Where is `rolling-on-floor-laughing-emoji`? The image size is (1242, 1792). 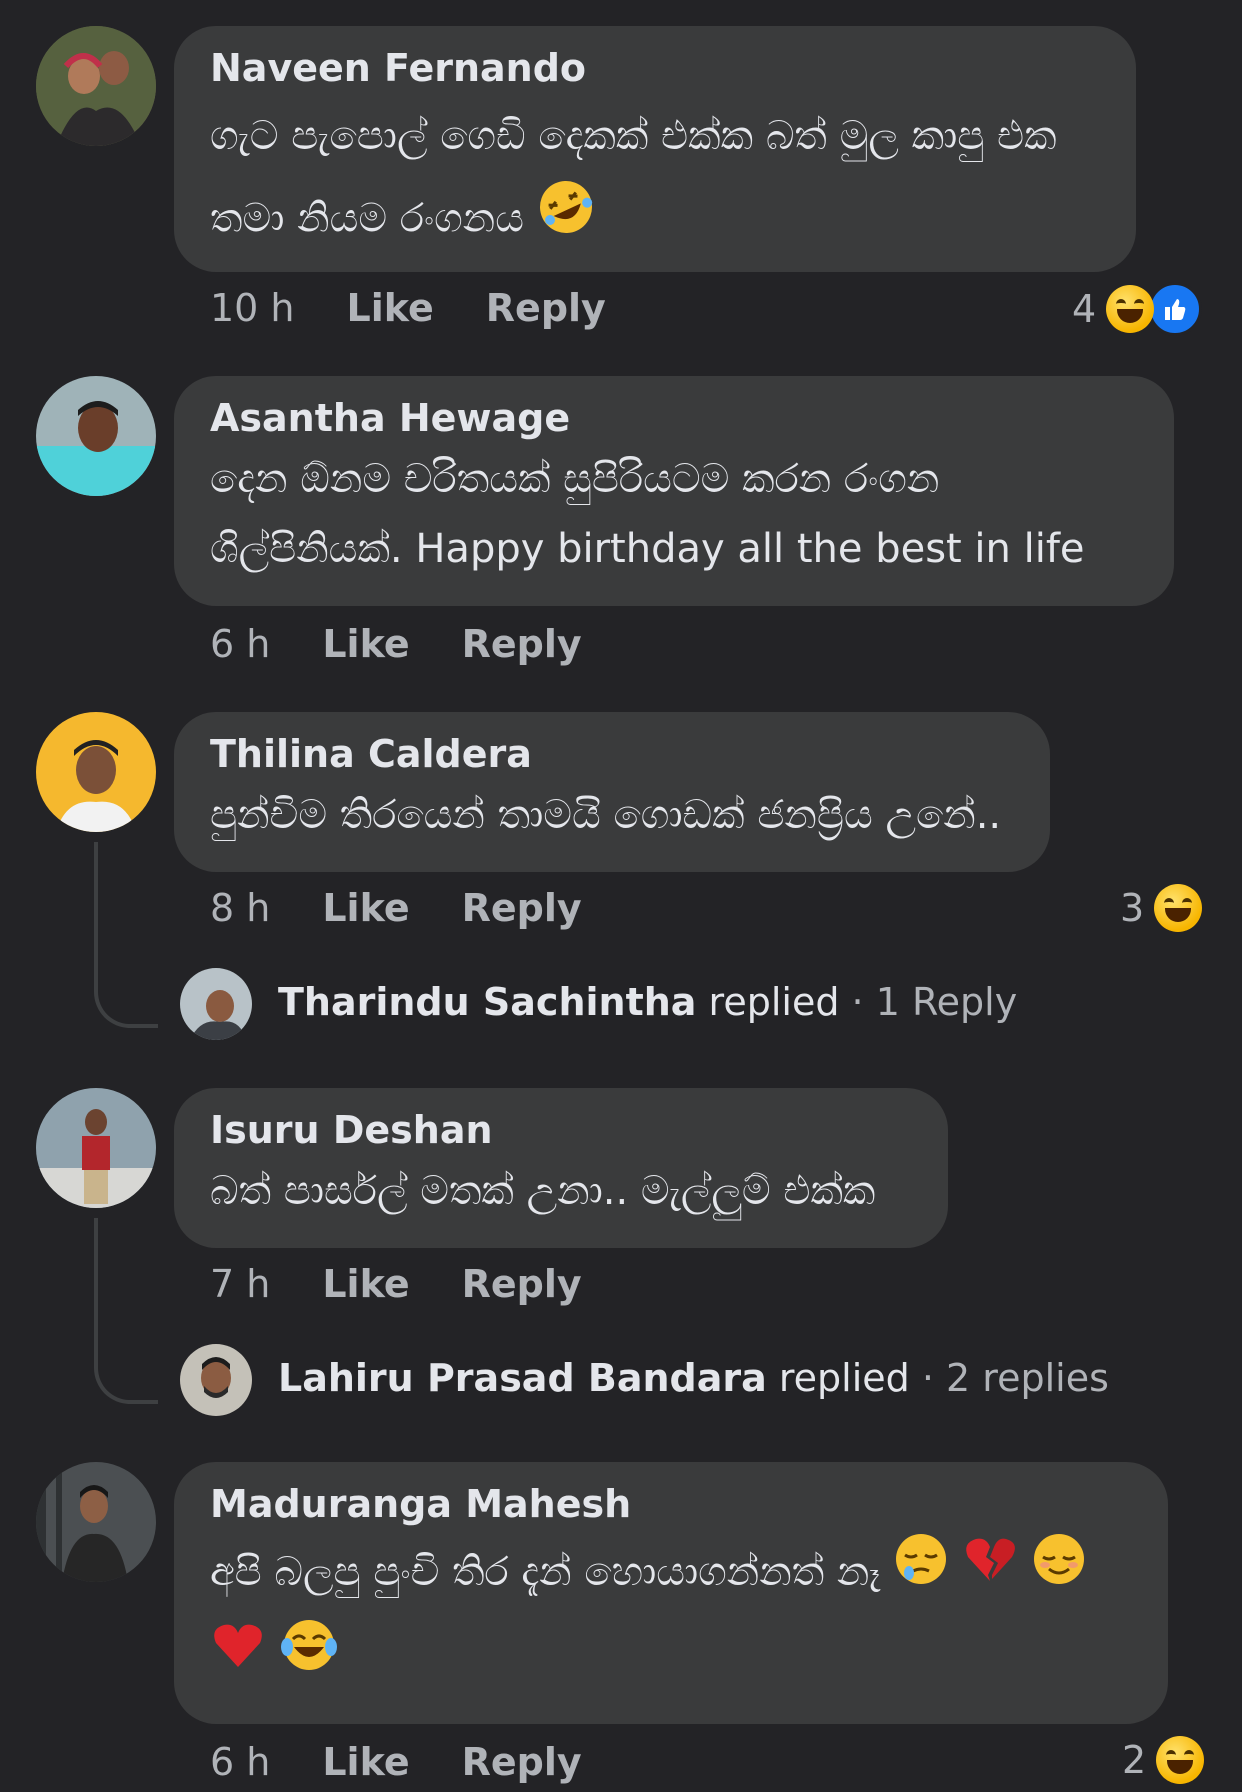
rolling-on-floor-laughing-emoji is located at coordinates (566, 220).